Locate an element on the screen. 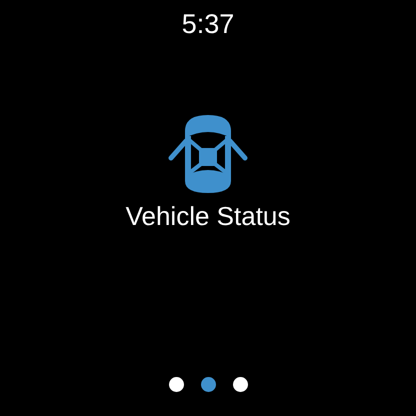 This screenshot has width=416, height=416. tile-title: Vehicle Status is located at coordinates (208, 216).